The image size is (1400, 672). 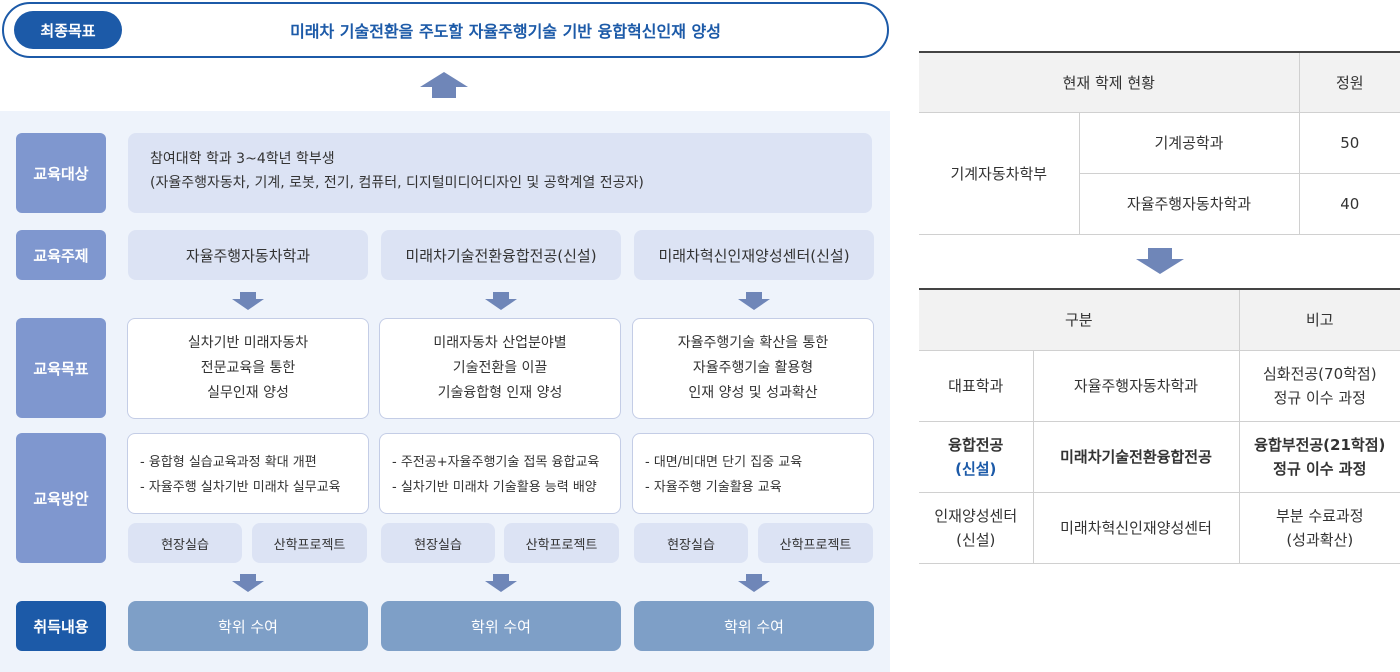 What do you see at coordinates (976, 539) in the screenshot?
I see `type-line: (신설)` at bounding box center [976, 539].